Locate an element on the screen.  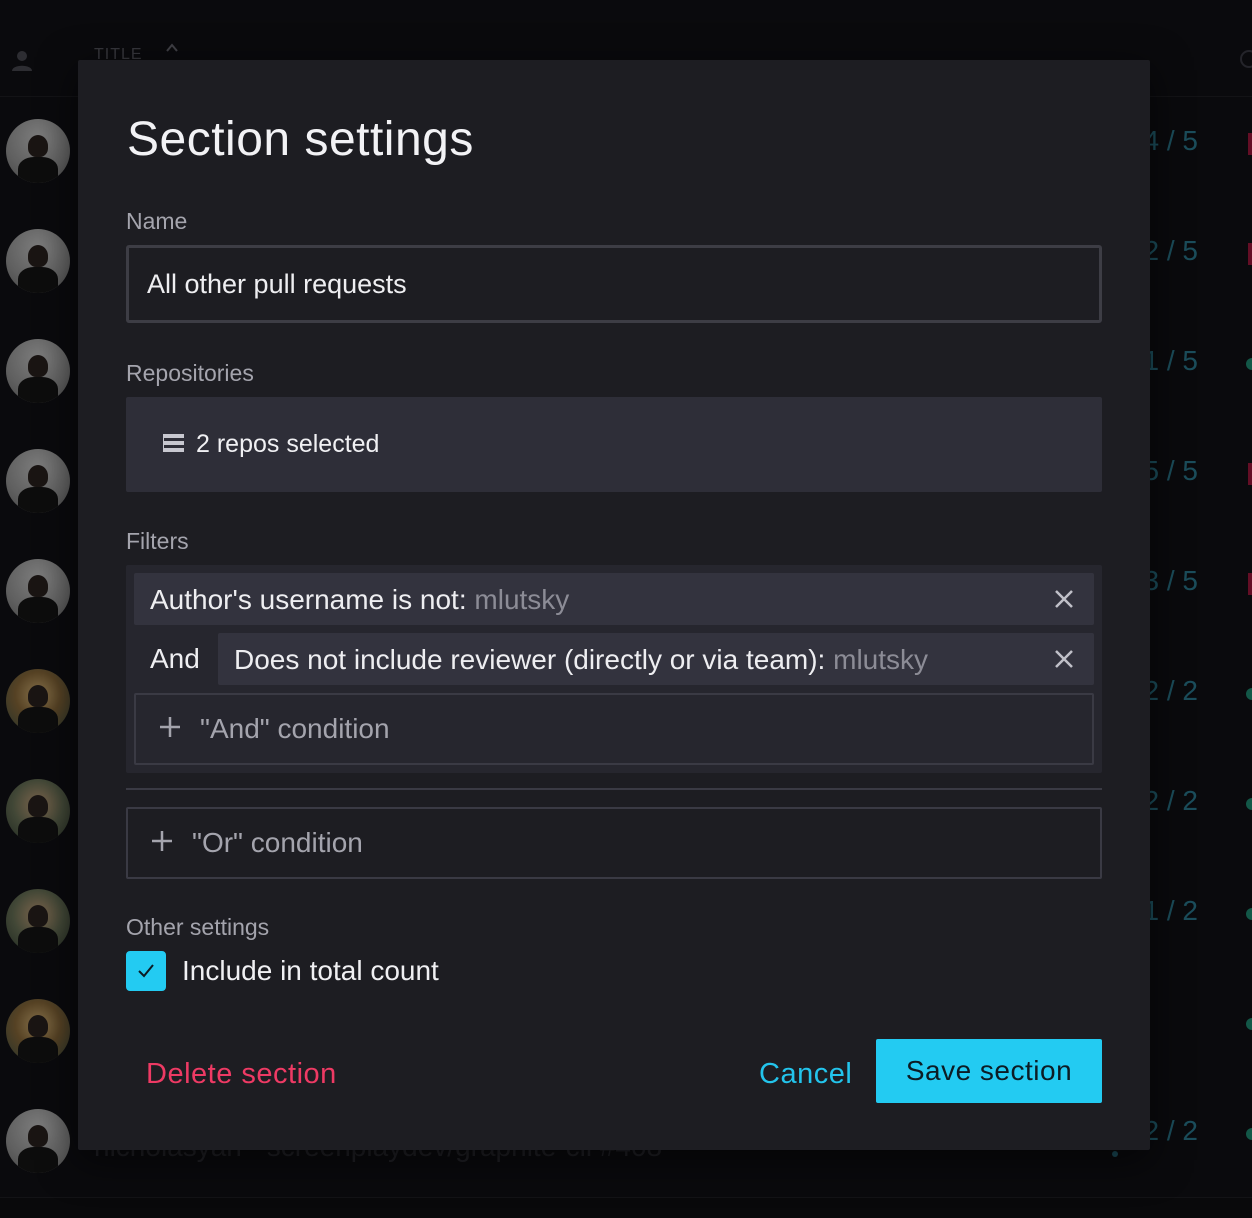
repositories-label: Repositories is located at coordinates (190, 373).